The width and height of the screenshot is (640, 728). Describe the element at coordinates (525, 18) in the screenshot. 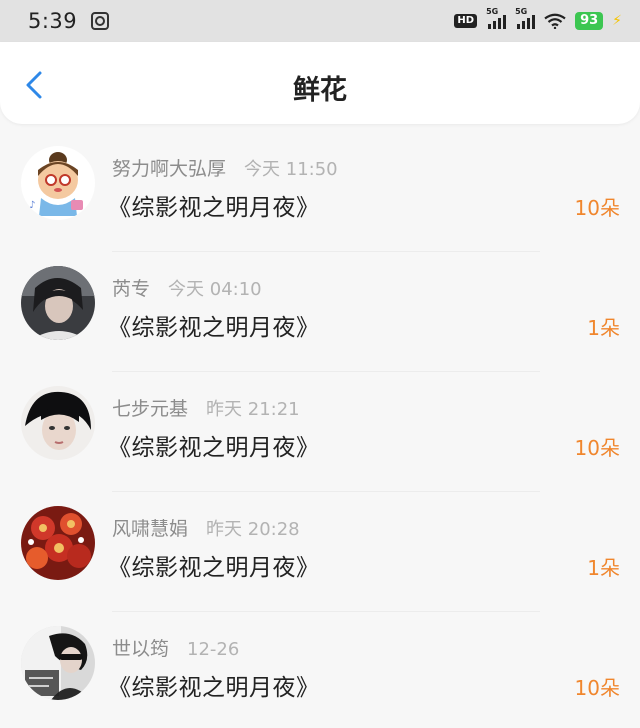

I see `signal-icon-2: 5G` at that location.